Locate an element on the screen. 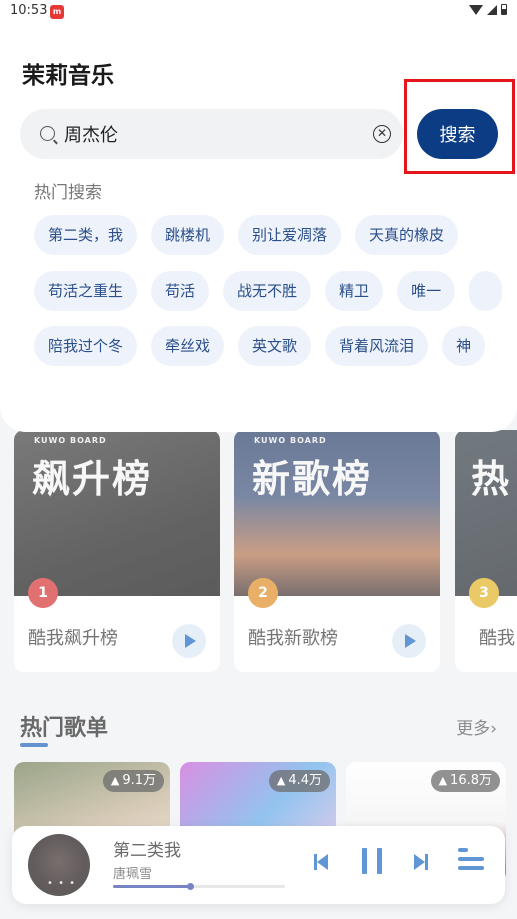 This screenshot has height=919, width=517. hot-search-label: 热门搜索 is located at coordinates (68, 193).